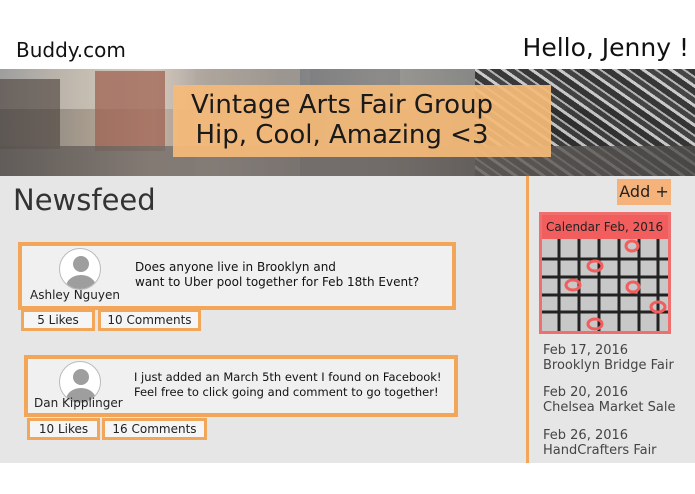 Image resolution: width=695 pixels, height=494 pixels. What do you see at coordinates (63, 429) in the screenshot?
I see `likes-button: 10 Likes` at bounding box center [63, 429].